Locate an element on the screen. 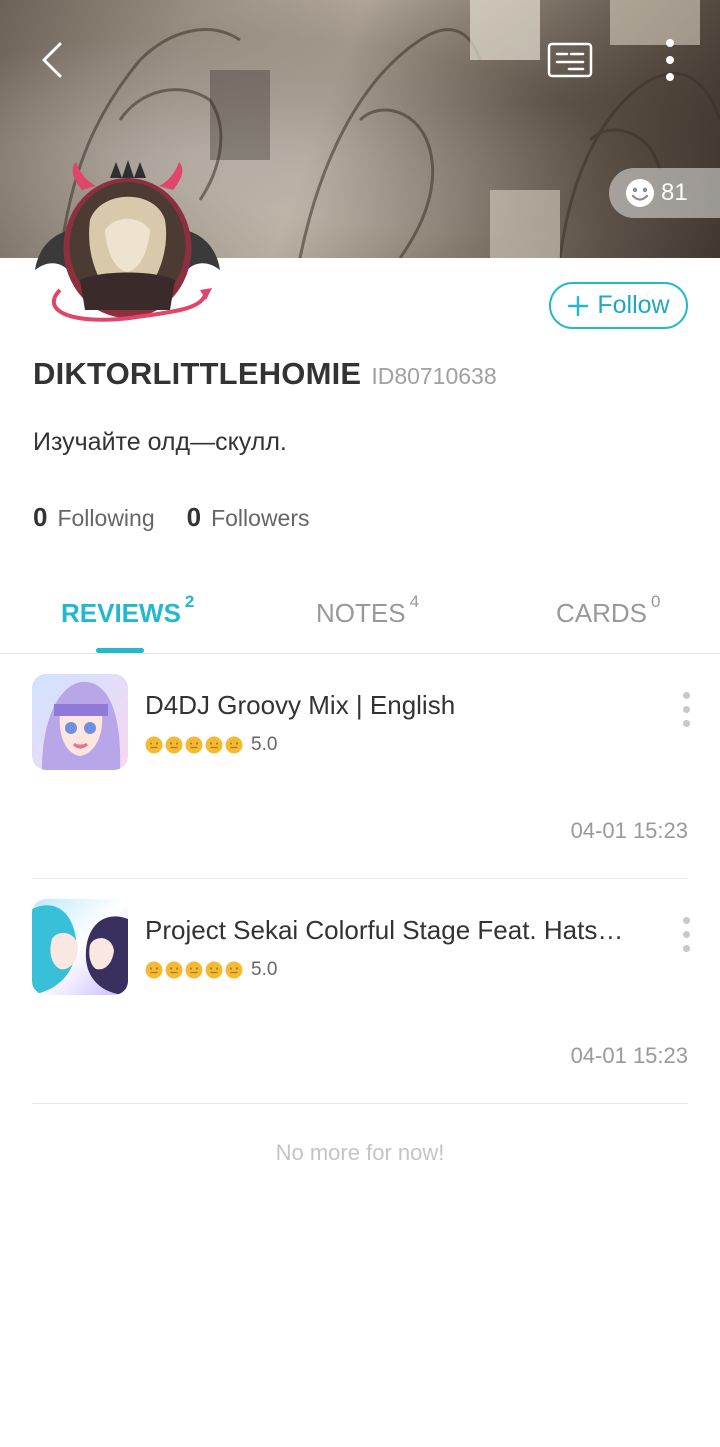  followers-count: 0 is located at coordinates (194, 517).